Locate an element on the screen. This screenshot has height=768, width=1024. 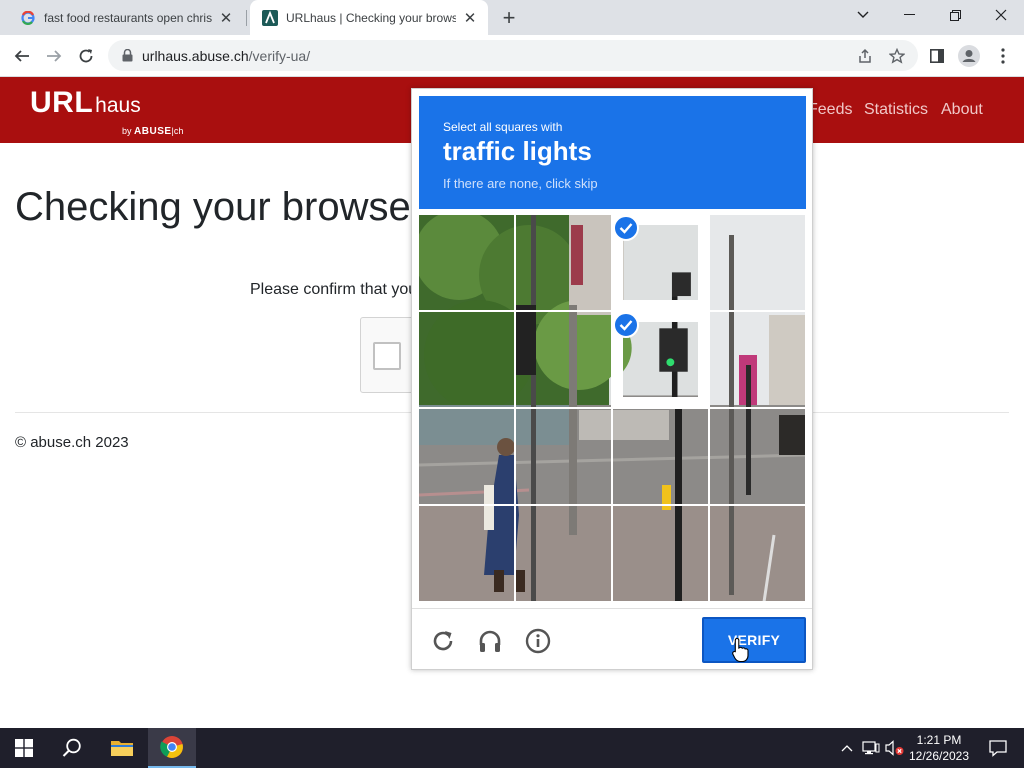
logo-abuse: ABUSE is located at coordinates (153, 131).